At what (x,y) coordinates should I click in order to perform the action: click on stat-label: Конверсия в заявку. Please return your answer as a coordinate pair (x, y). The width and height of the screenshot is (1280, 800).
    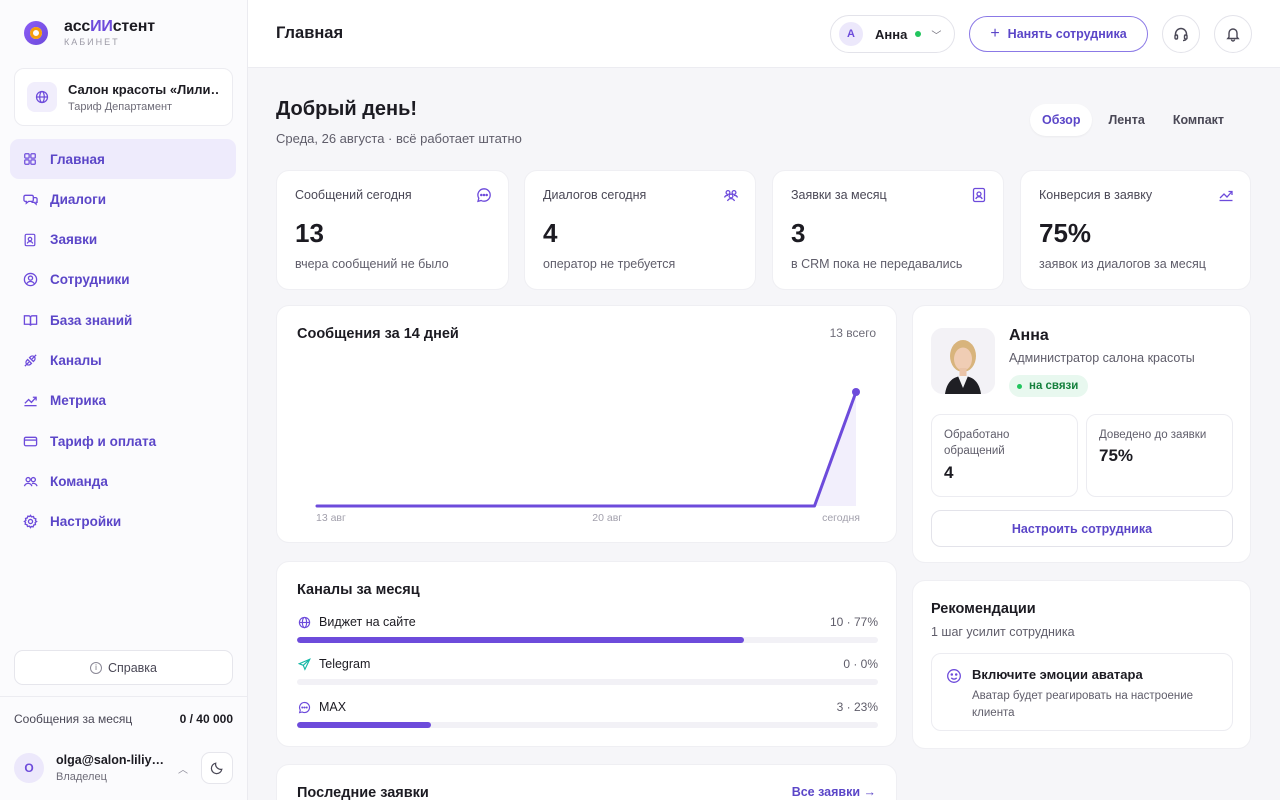
    Looking at the image, I should click on (1096, 195).